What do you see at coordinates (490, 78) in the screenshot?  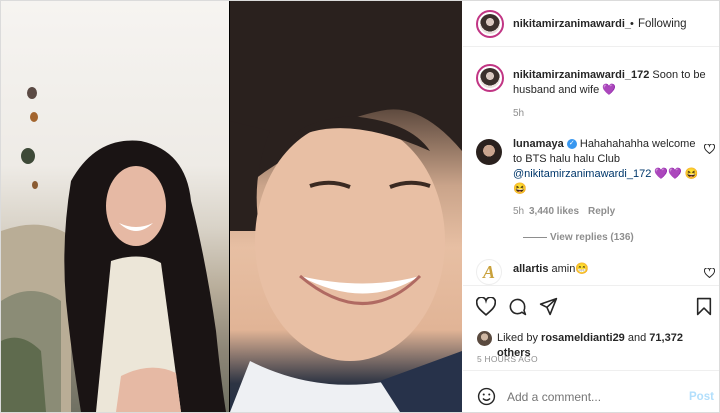 I see `caption-avatar` at bounding box center [490, 78].